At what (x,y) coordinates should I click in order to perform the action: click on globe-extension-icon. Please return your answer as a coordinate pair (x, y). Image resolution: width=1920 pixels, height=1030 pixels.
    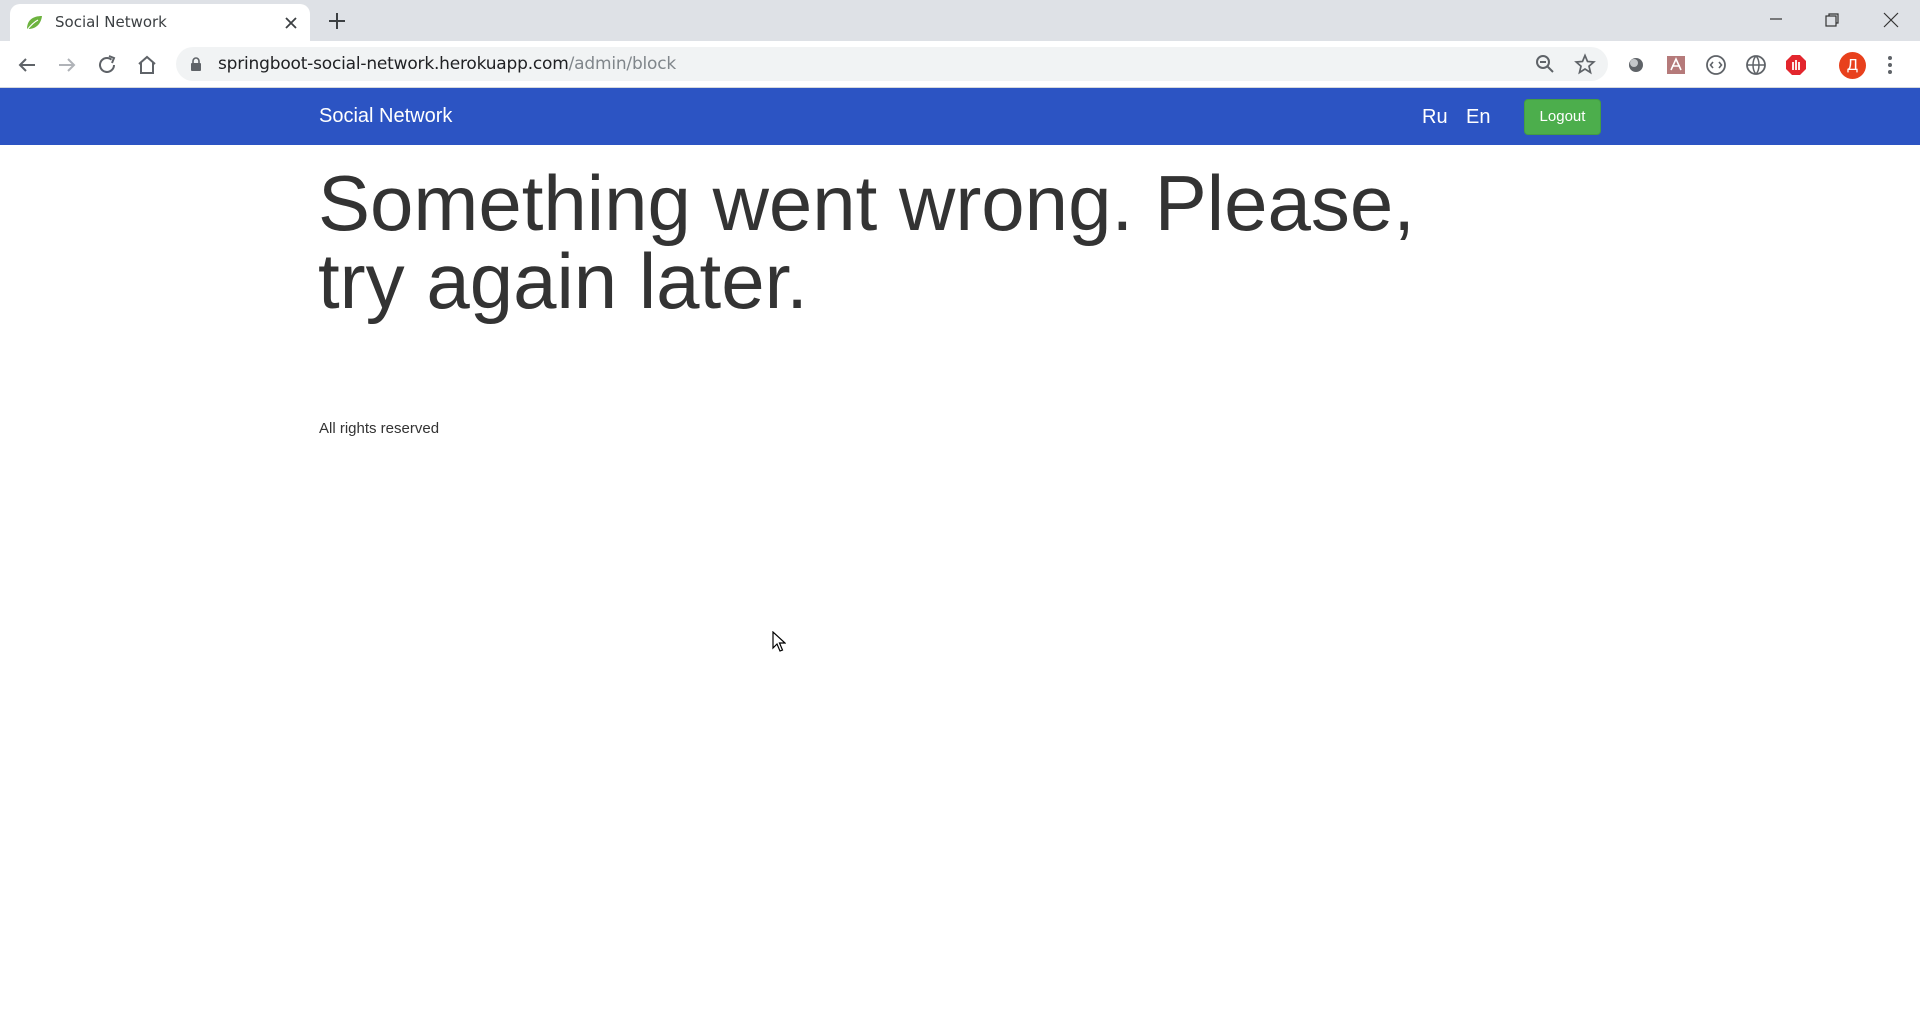
    Looking at the image, I should click on (1756, 65).